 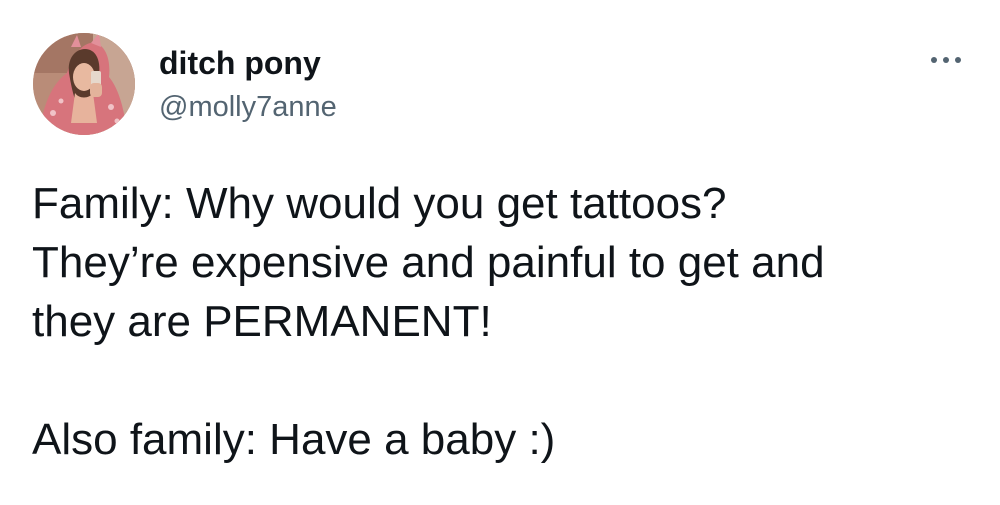 What do you see at coordinates (240, 63) in the screenshot?
I see `display-name: ditch pony` at bounding box center [240, 63].